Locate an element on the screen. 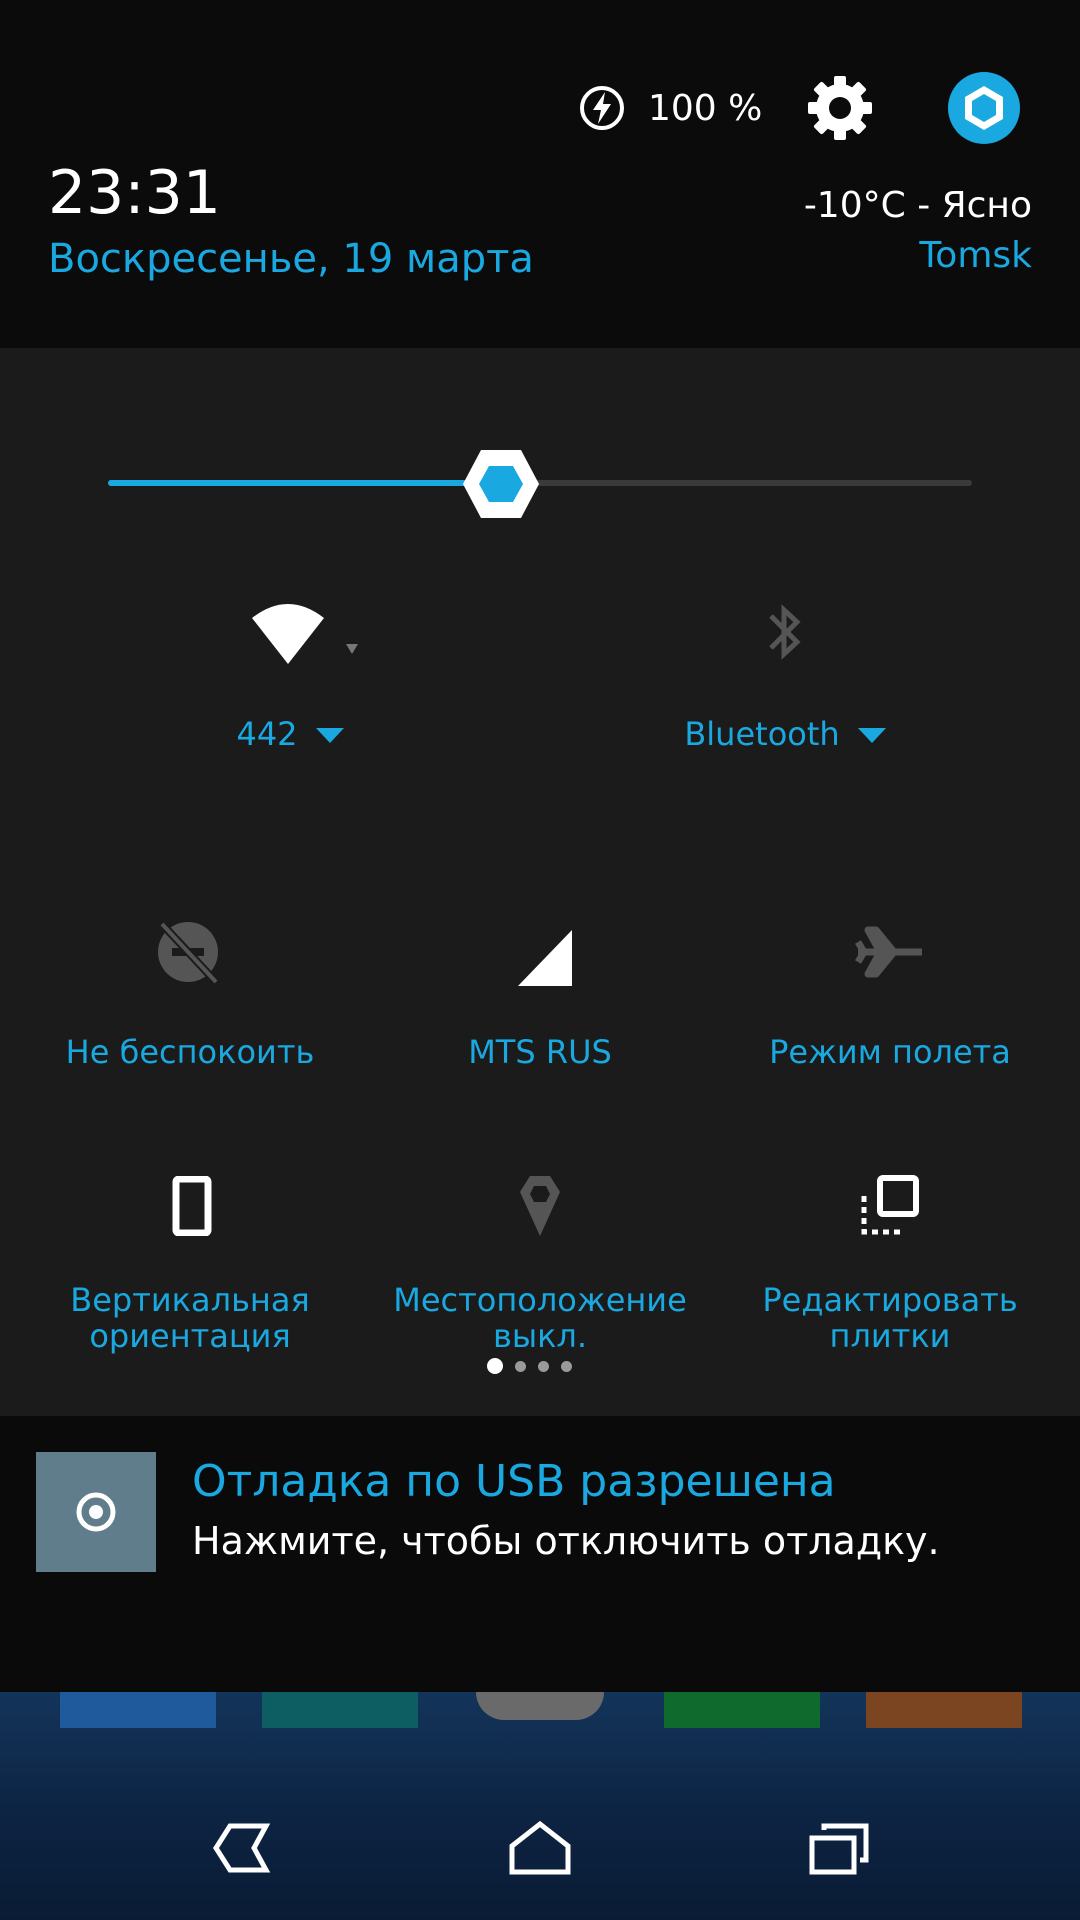 The width and height of the screenshot is (1080, 1920). rotation-label-line1: Вертикальная is located at coordinates (190, 1300).